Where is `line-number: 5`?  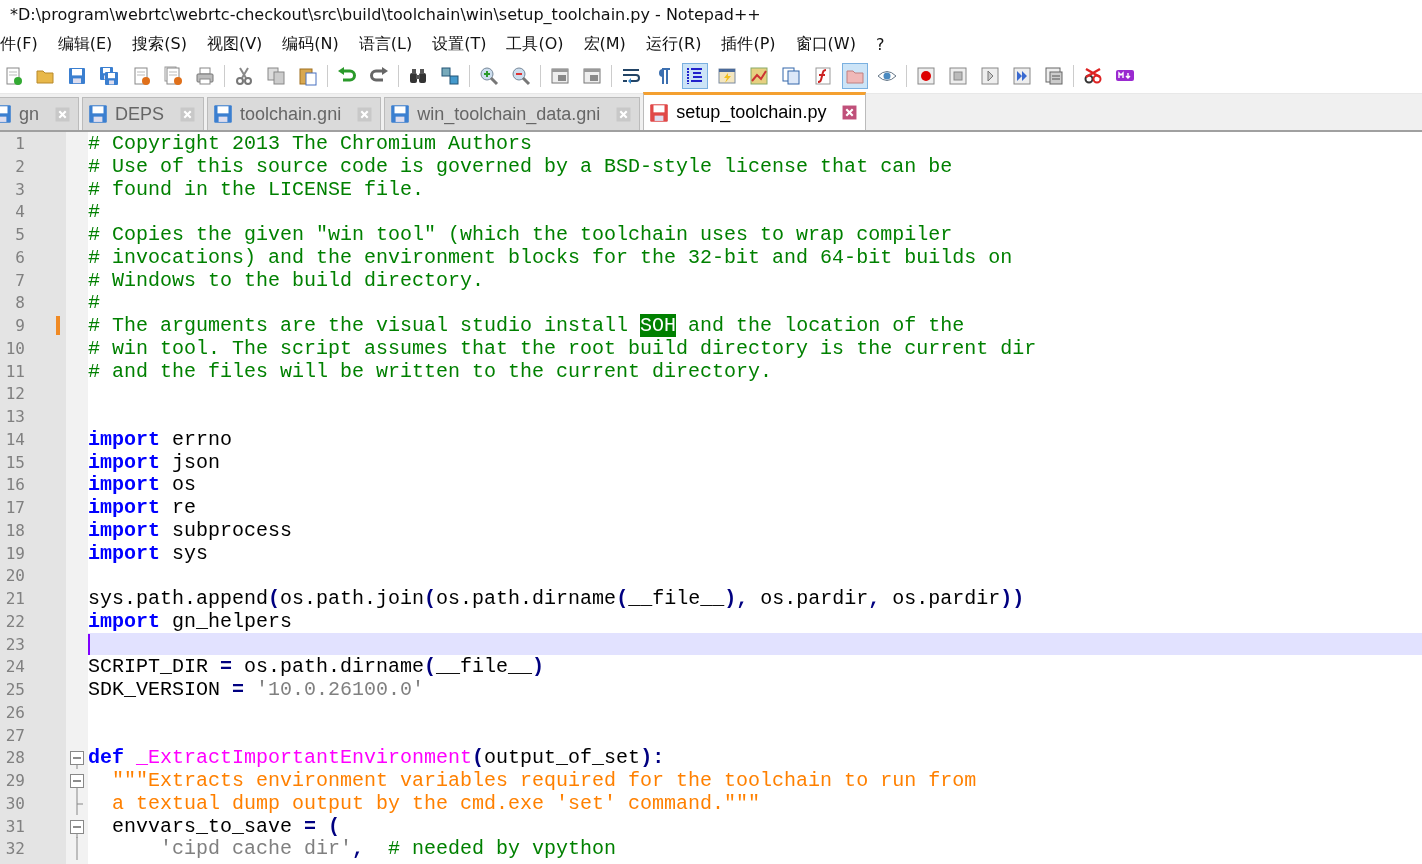 line-number: 5 is located at coordinates (19, 235).